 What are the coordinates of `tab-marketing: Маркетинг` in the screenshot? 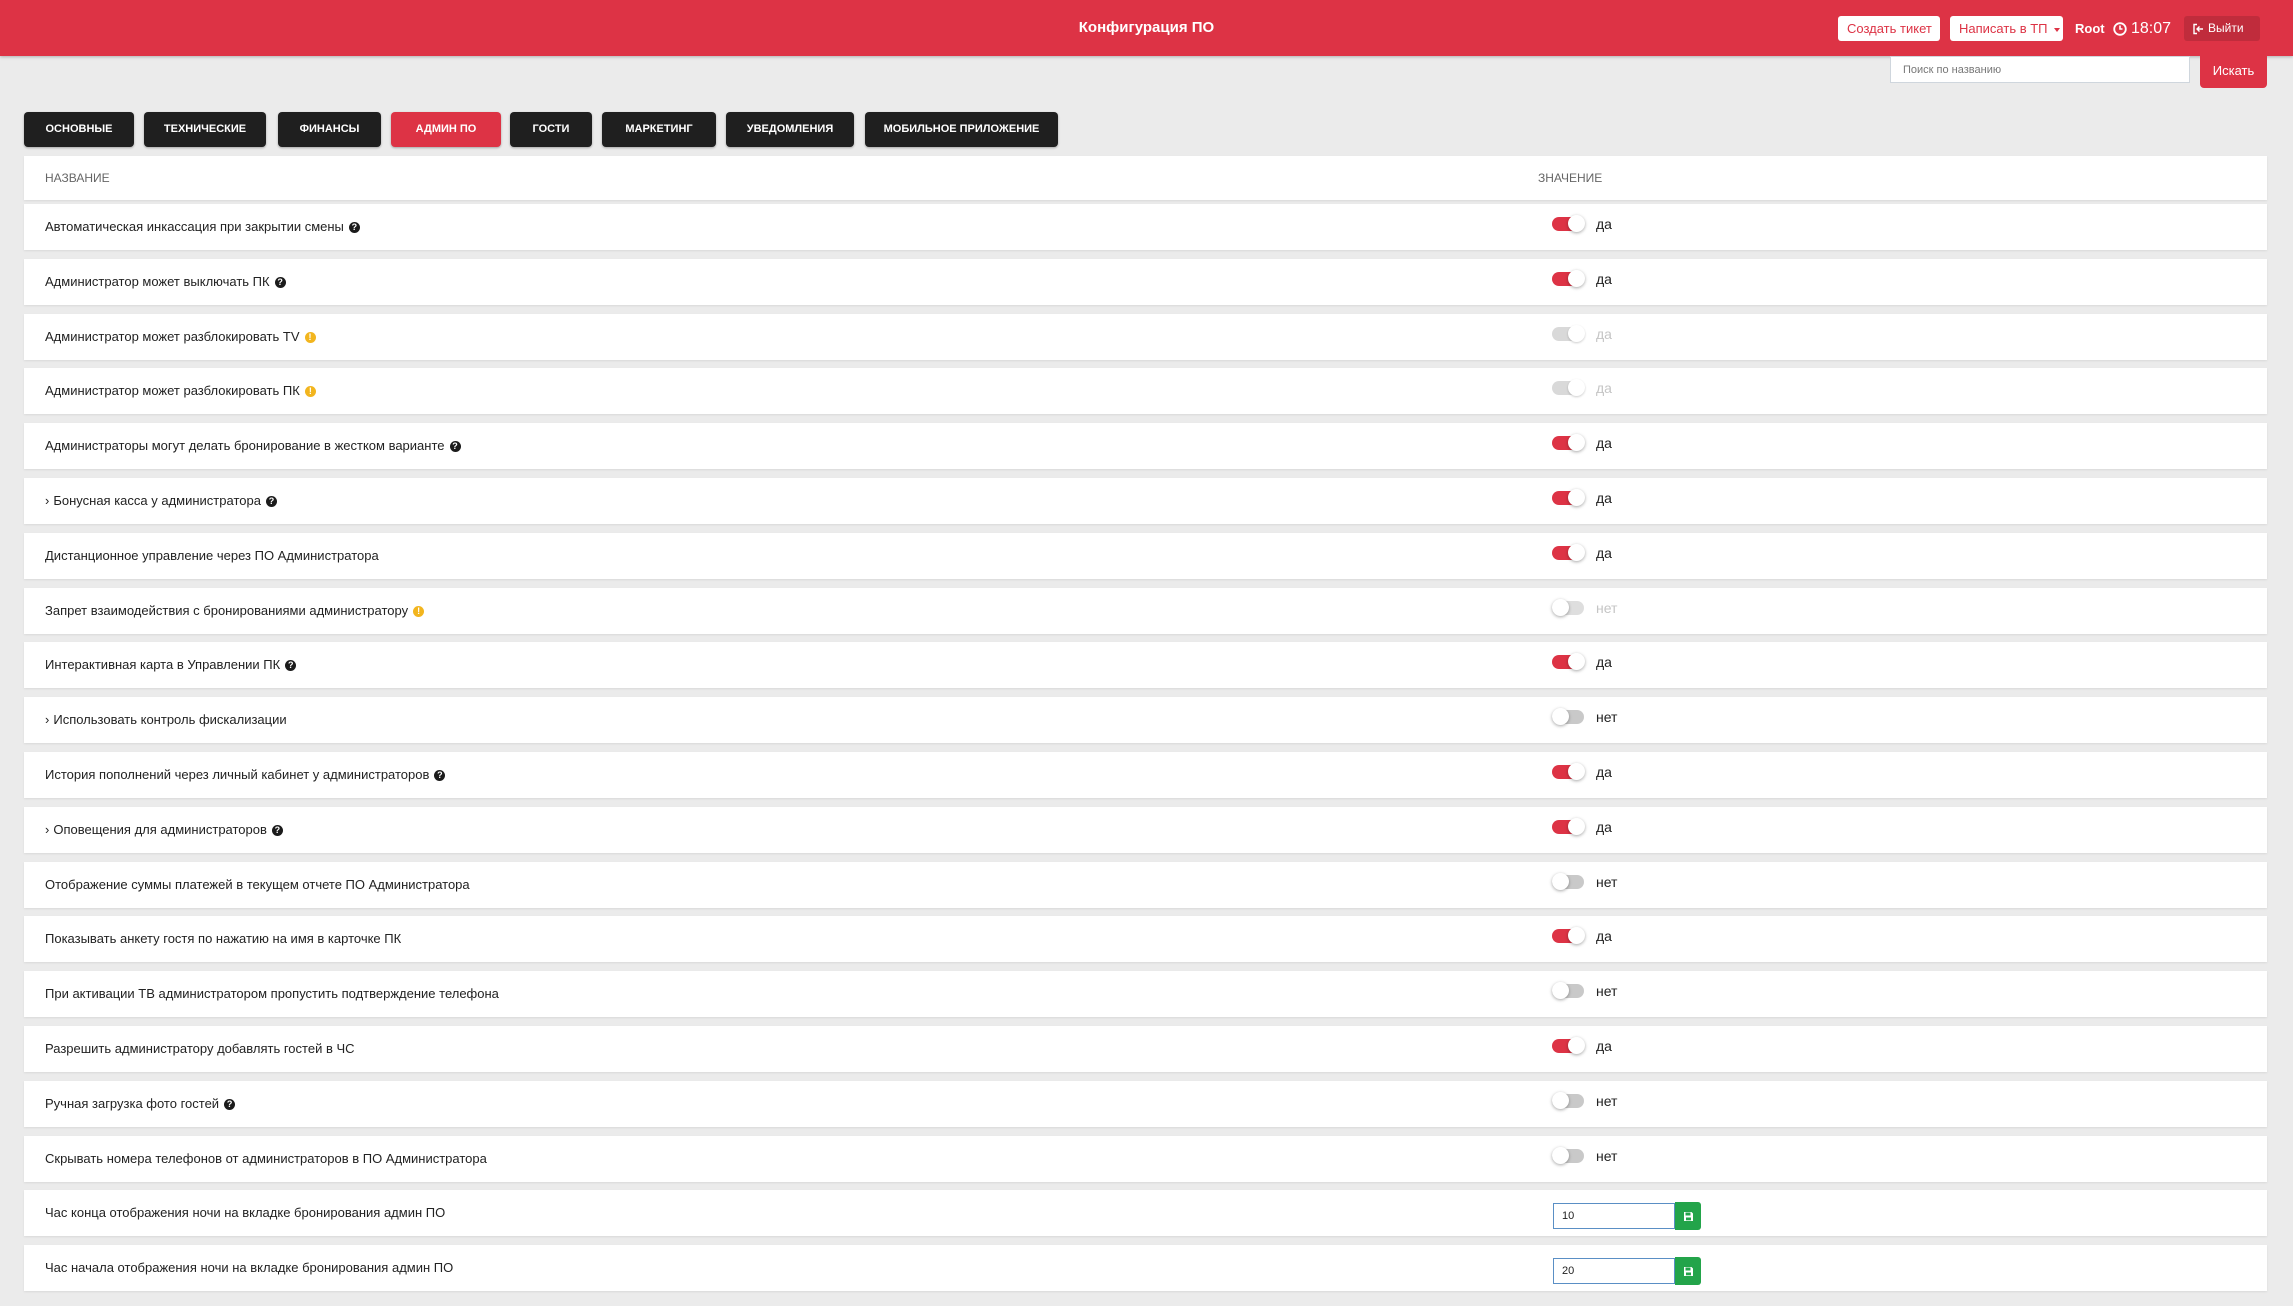 It's located at (659, 129).